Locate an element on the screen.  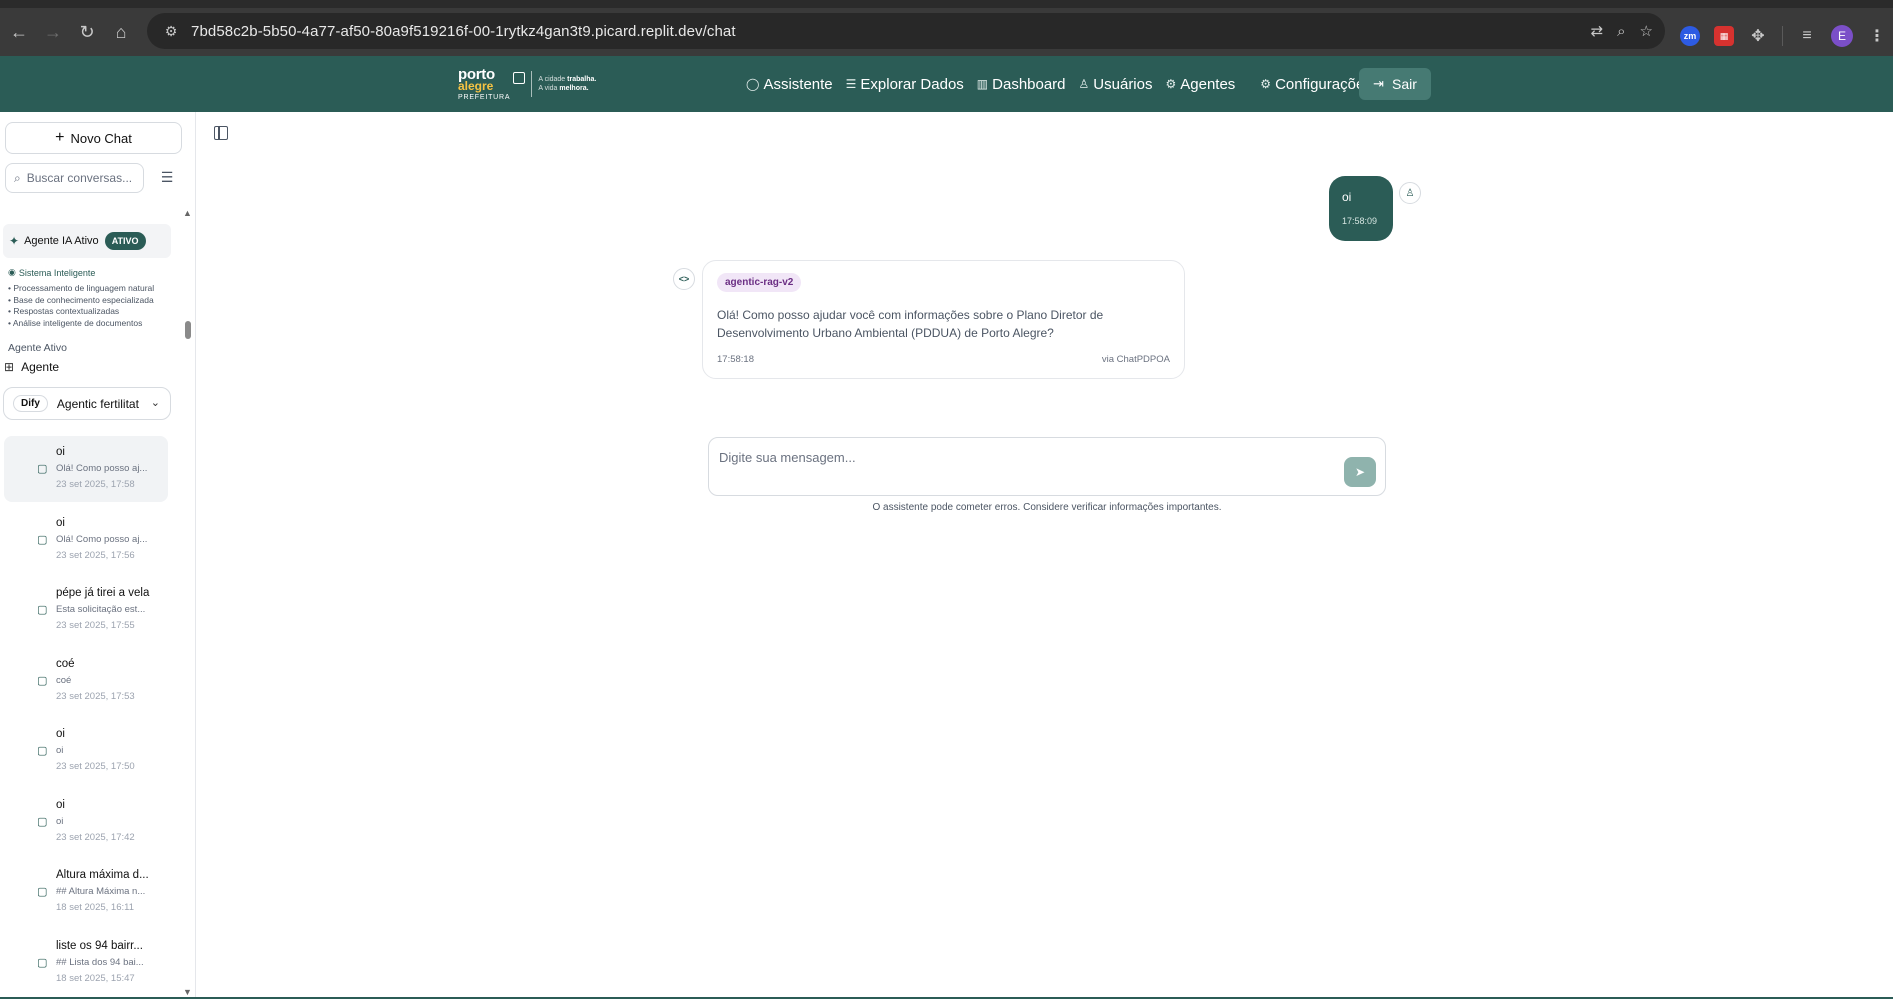
slogan-a: A cidade is located at coordinates (552, 79).